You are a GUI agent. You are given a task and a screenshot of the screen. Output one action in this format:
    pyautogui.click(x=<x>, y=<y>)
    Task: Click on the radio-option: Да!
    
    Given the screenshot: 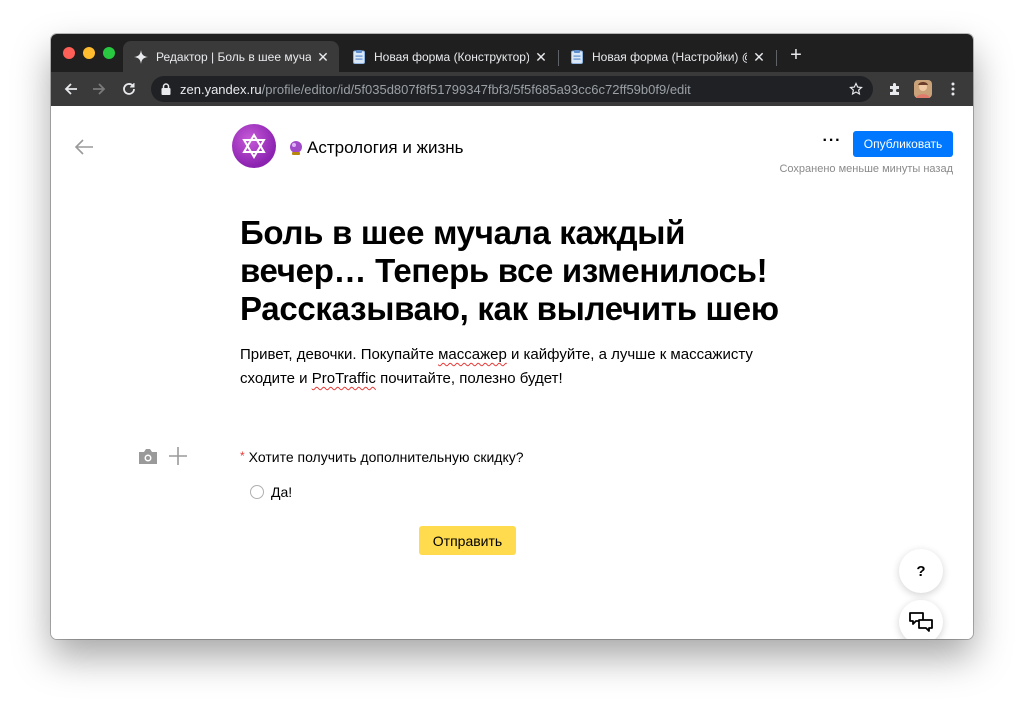 What is the action you would take?
    pyautogui.click(x=271, y=492)
    